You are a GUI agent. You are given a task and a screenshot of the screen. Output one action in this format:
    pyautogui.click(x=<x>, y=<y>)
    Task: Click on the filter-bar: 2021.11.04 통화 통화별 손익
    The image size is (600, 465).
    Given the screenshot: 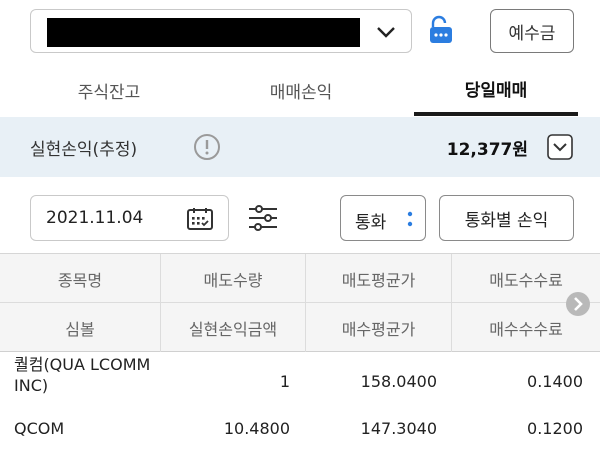 What is the action you would take?
    pyautogui.click(x=300, y=219)
    